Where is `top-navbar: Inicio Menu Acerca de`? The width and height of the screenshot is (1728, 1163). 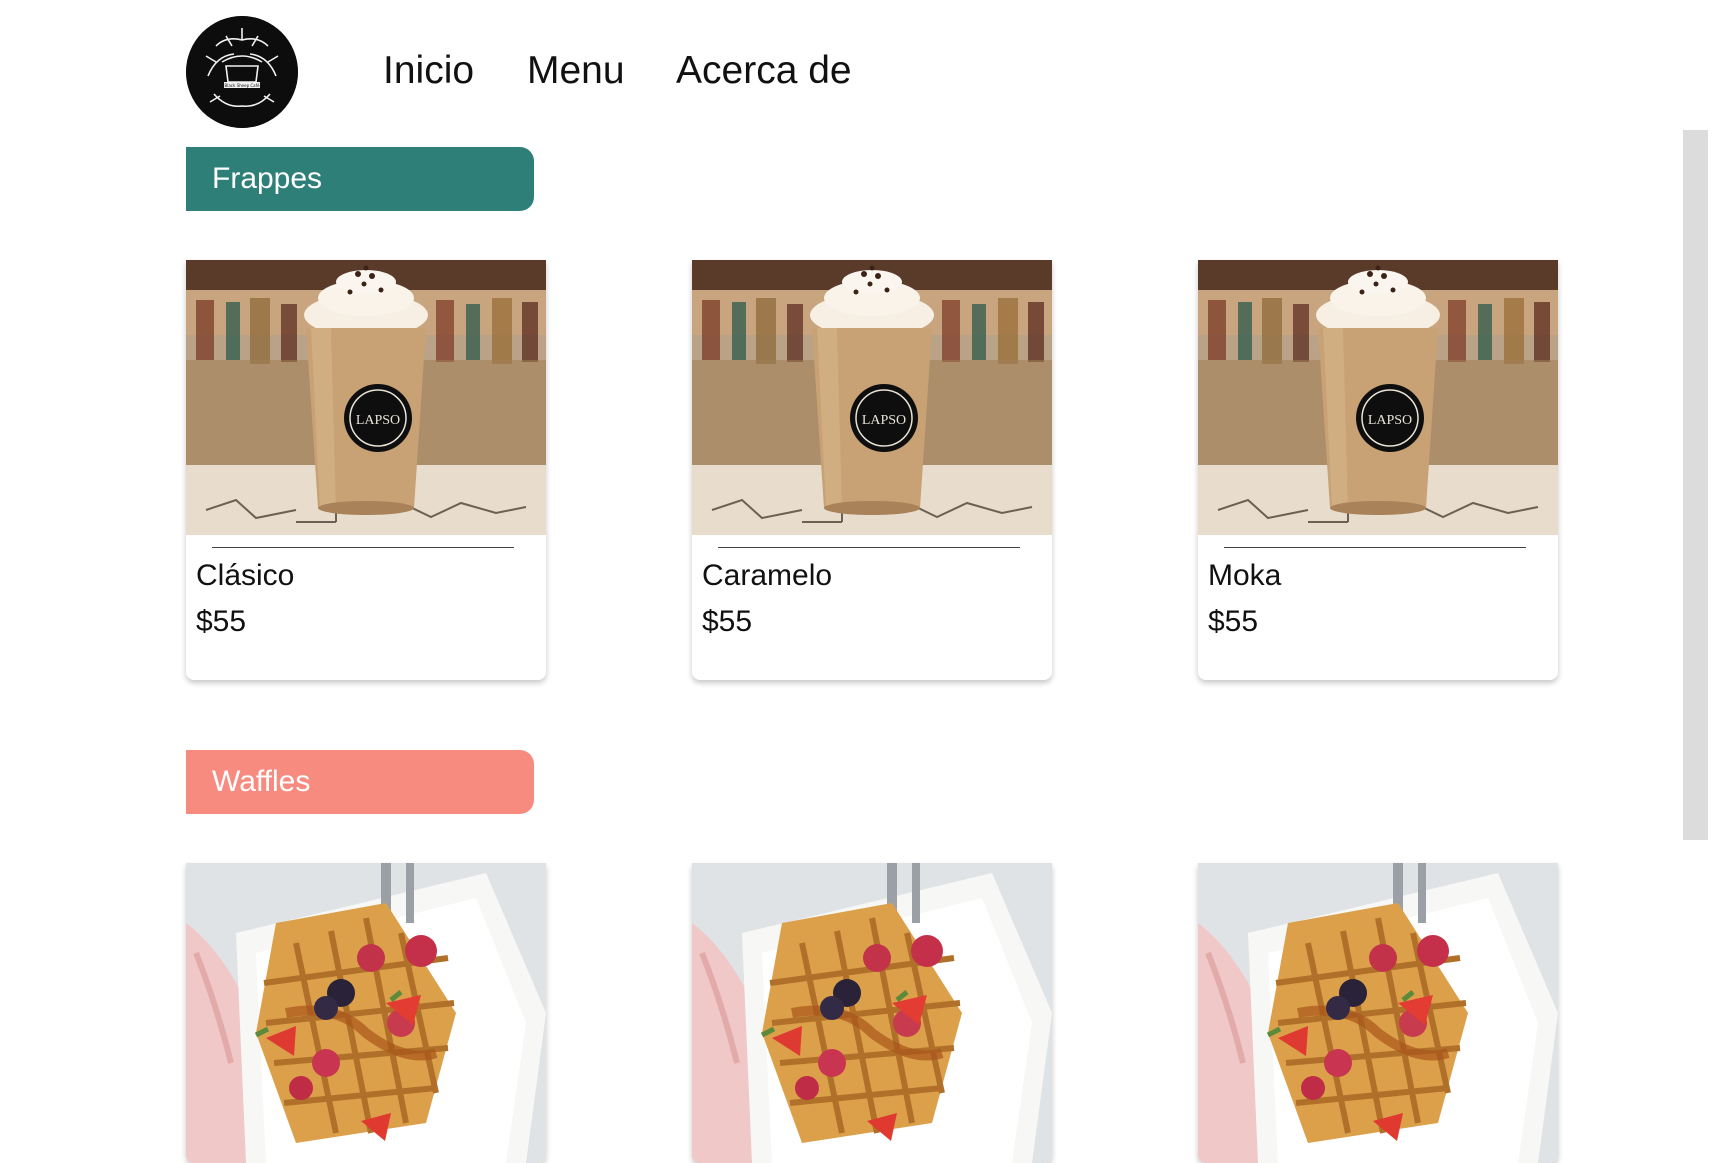
top-navbar: Inicio Menu Acerca de is located at coordinates (864, 70).